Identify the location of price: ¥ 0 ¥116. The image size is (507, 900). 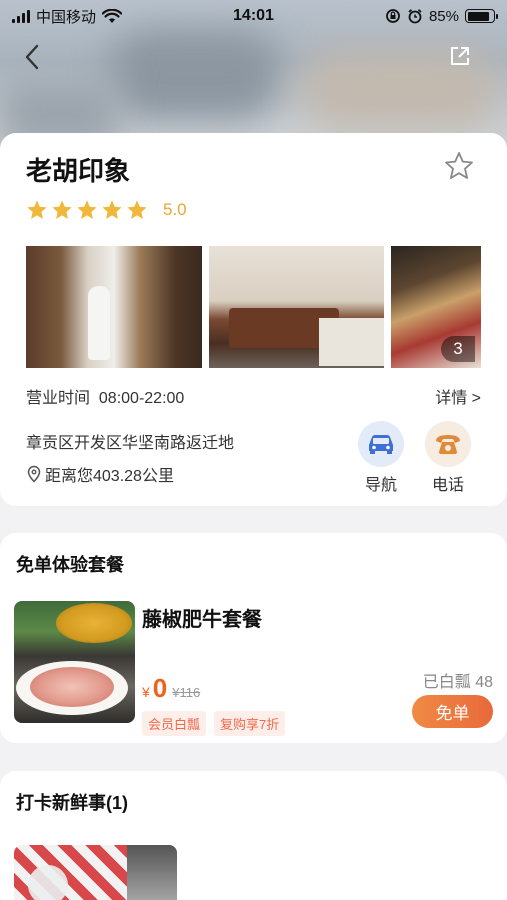
(171, 688).